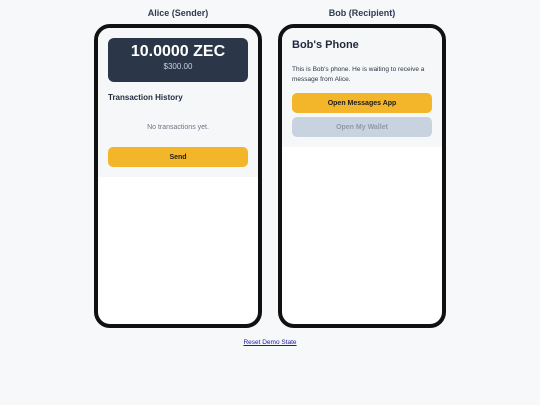  I want to click on open-messages-button: Open Messages App, so click(362, 103).